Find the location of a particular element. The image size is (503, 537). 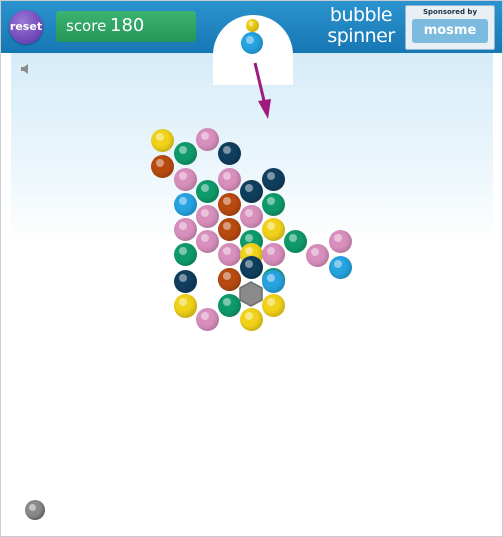

score-label: score is located at coordinates (86, 26).